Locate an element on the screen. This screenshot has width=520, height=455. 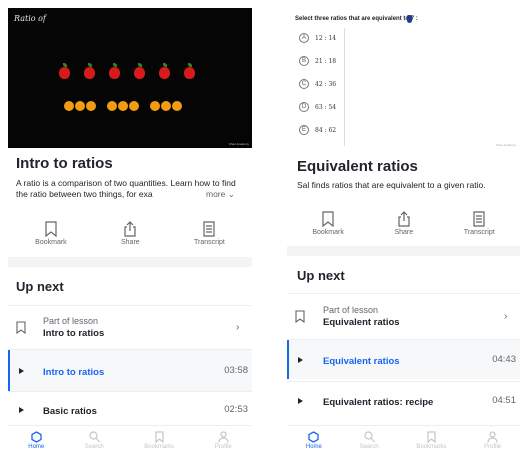
video-list-item: Equivalent ratios: recipe 04:51 is located at coordinates (403, 400).